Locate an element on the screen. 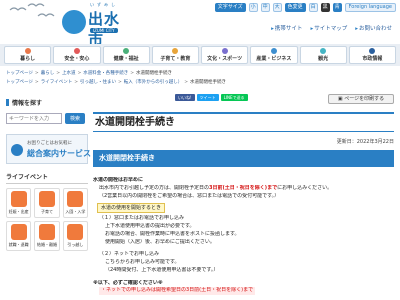 This screenshot has width=400, height=300. search-form: 検索 is located at coordinates (47, 118).